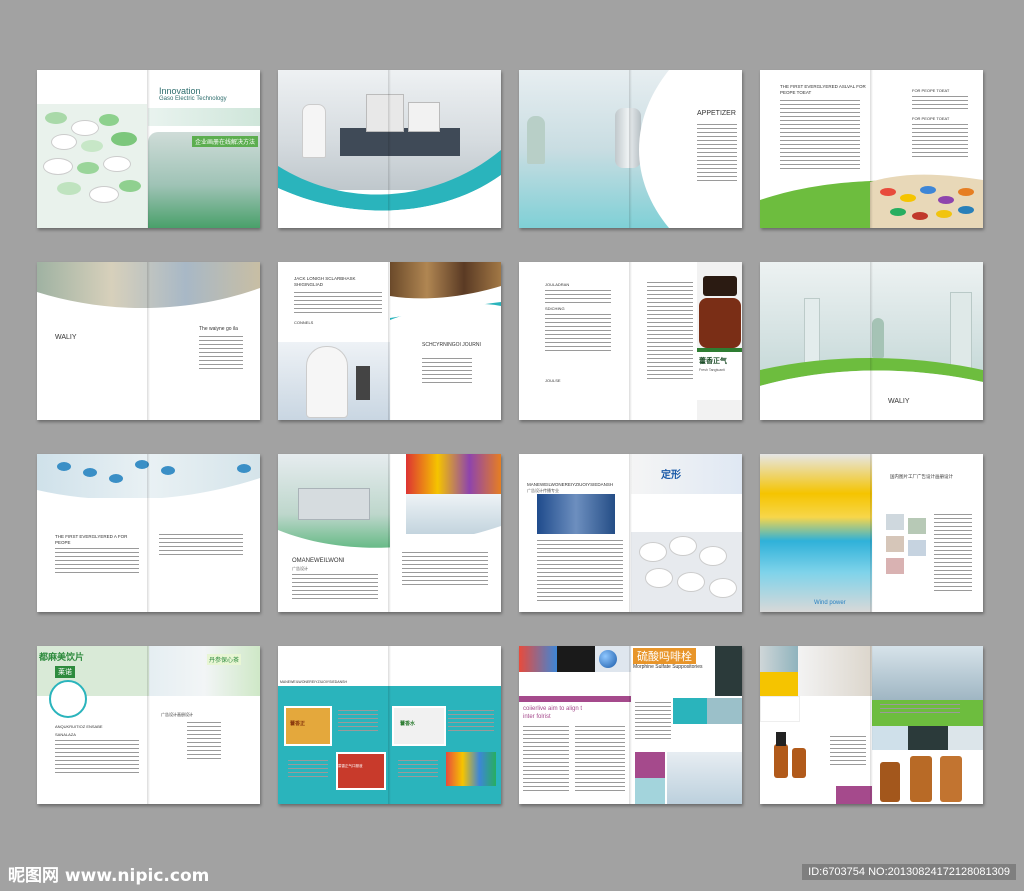 This screenshot has height=891, width=1024. Describe the element at coordinates (712, 370) in the screenshot. I see `product-label-subtext: Fresh Tangtuanti` at that location.